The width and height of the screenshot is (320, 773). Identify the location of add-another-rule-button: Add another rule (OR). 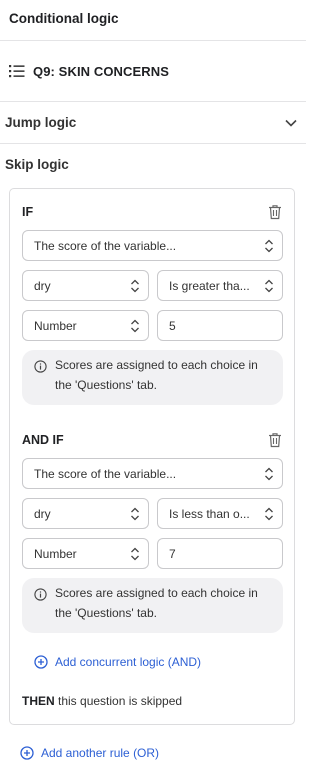
(89, 753).